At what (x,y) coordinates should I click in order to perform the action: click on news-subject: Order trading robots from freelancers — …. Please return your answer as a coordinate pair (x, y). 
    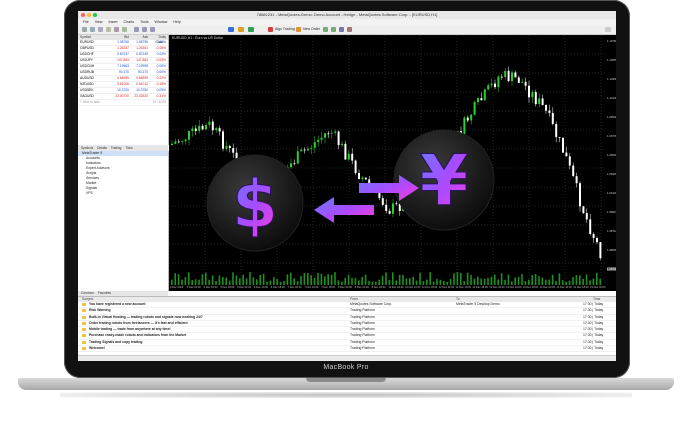
    Looking at the image, I should click on (138, 322).